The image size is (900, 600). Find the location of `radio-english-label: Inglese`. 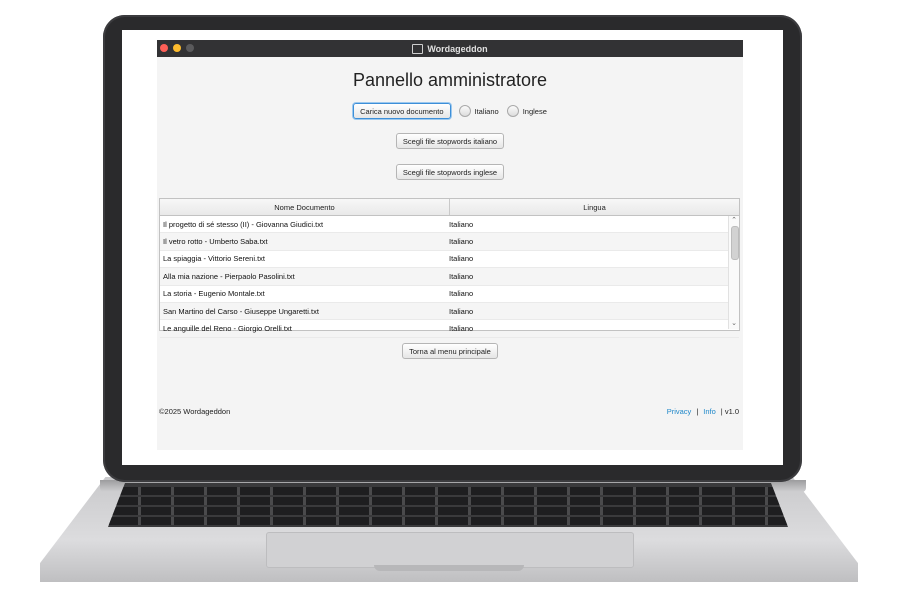

radio-english-label: Inglese is located at coordinates (534, 111).